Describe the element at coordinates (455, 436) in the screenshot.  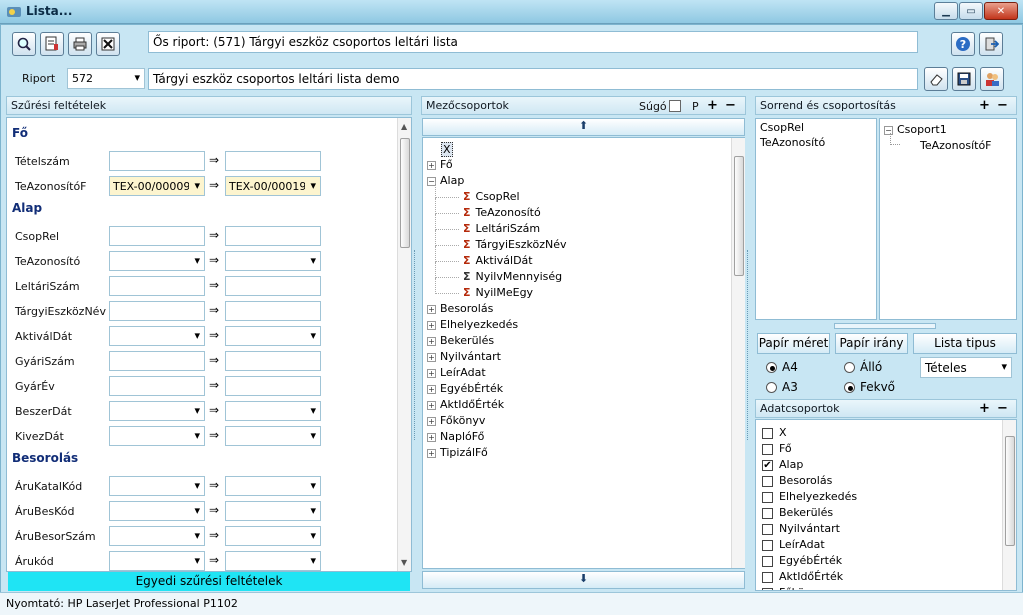
I see `tree-item: + NaplóFő` at that location.